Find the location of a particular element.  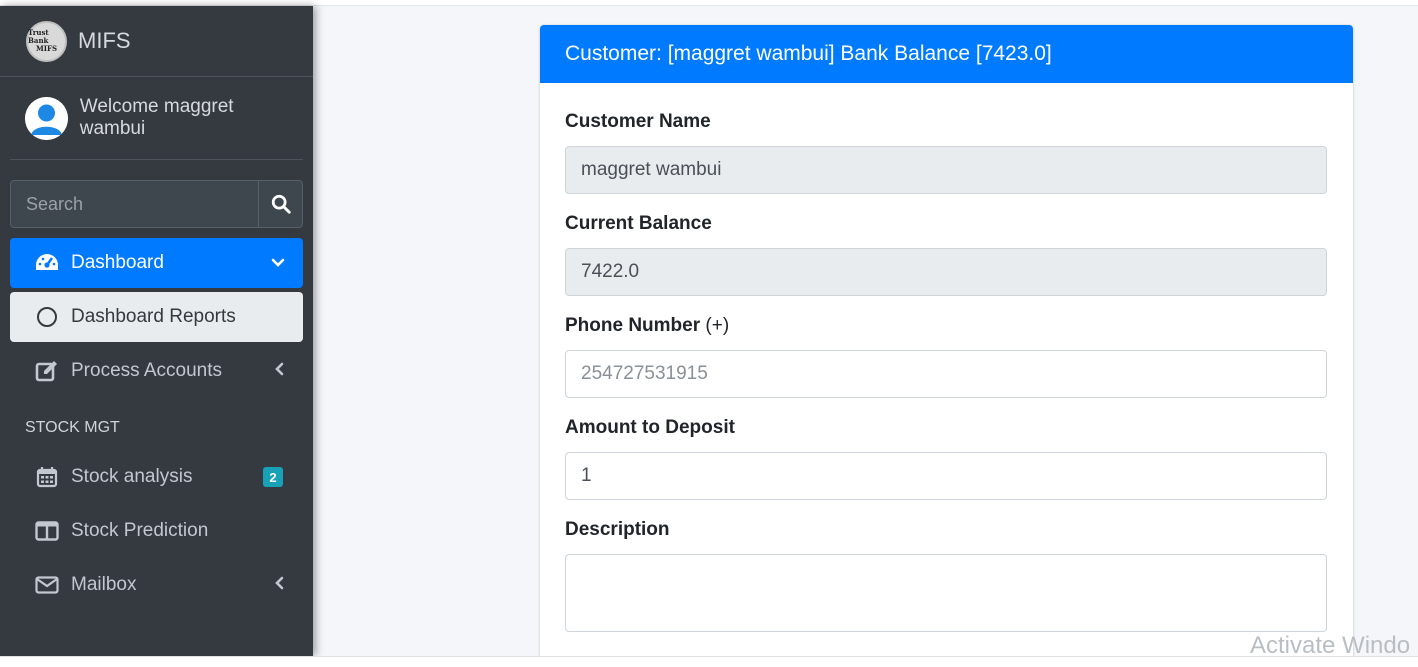

chevron-down-icon is located at coordinates (278, 263).